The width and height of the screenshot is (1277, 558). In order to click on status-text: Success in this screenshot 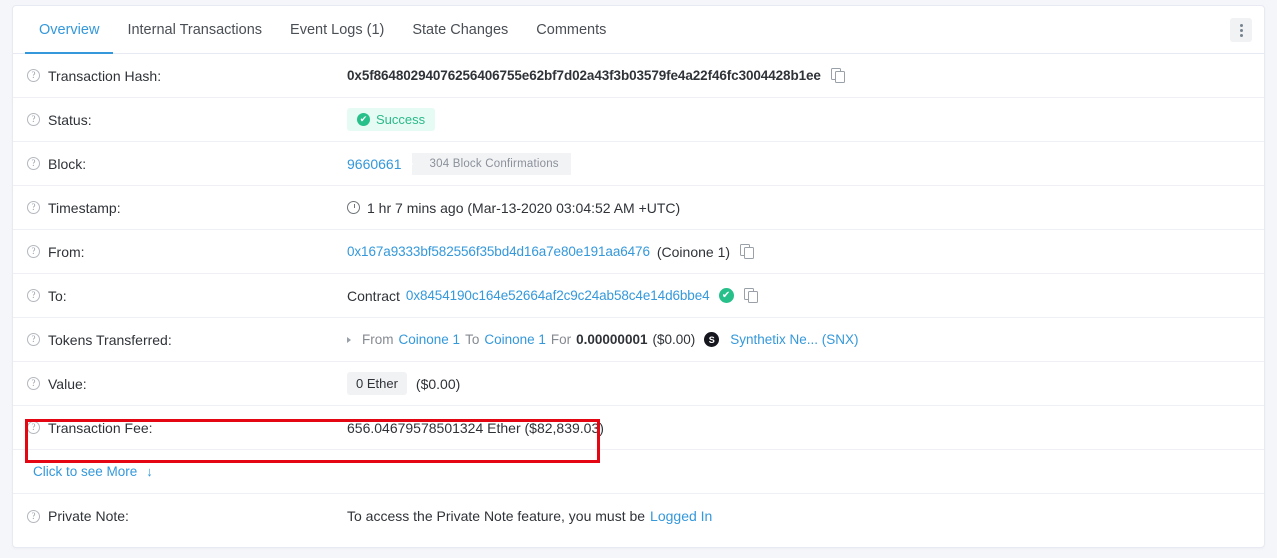, I will do `click(401, 119)`.